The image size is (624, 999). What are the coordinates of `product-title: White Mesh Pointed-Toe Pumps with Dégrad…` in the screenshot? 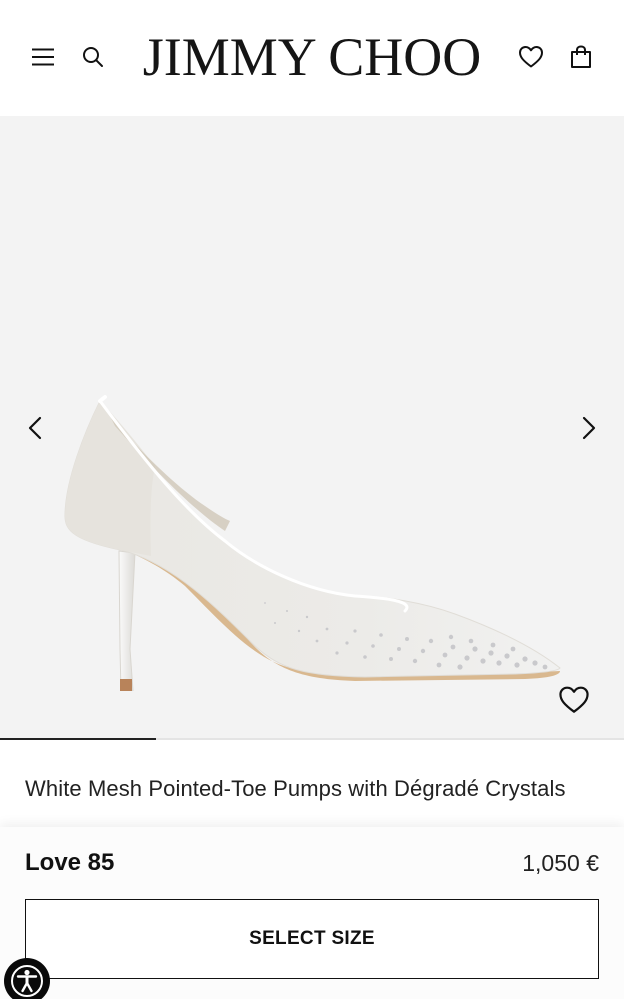 It's located at (295, 788).